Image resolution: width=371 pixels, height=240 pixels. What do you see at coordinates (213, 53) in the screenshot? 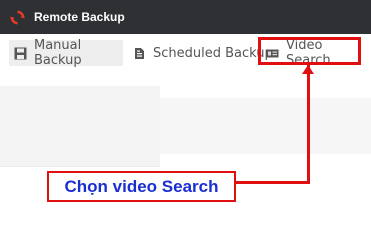
I see `tab-label: Scheduled Backup` at bounding box center [213, 53].